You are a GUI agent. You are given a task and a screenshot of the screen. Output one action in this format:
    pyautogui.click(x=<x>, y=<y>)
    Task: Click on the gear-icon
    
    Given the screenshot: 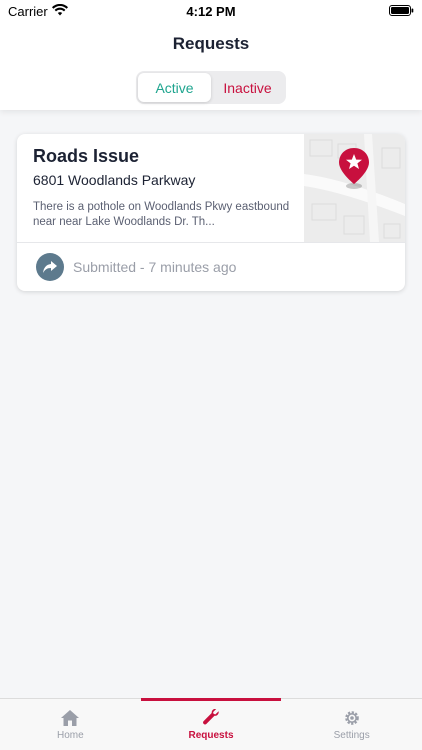 What is the action you would take?
    pyautogui.click(x=351, y=718)
    